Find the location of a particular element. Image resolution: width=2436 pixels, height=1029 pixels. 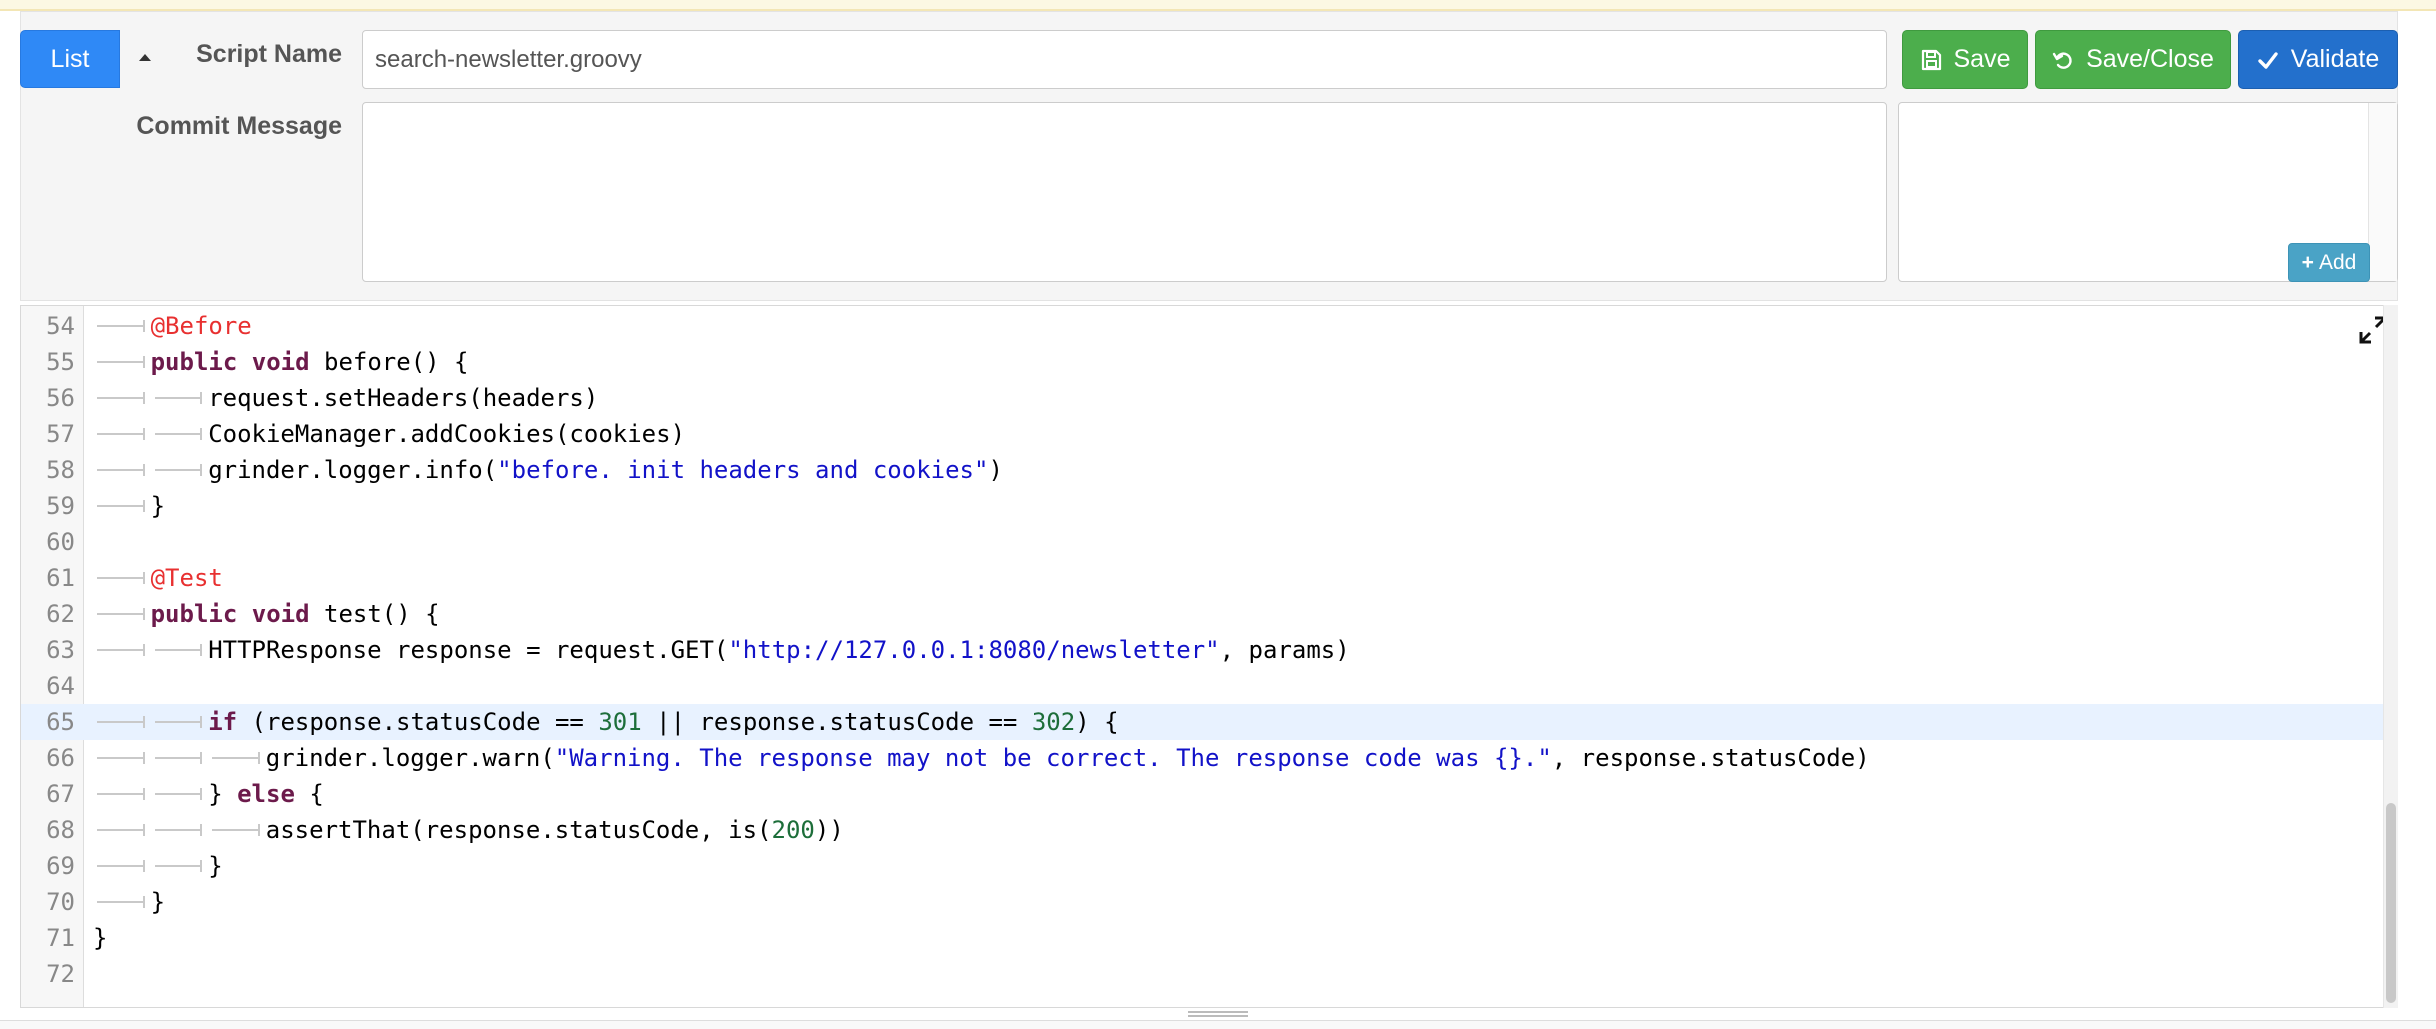

code-line: 70} is located at coordinates (1209, 902).